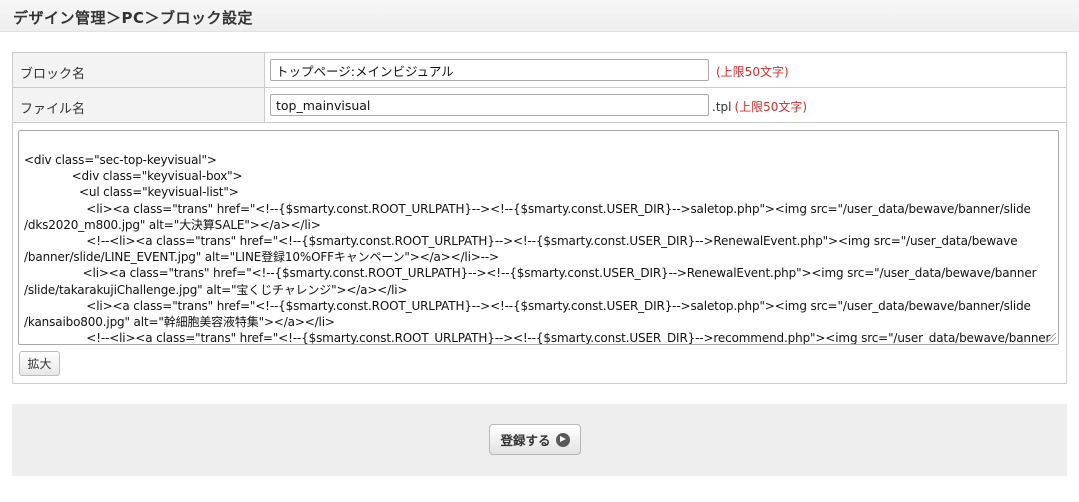 This screenshot has width=1079, height=502. Describe the element at coordinates (489, 105) in the screenshot. I see `file-name-input` at that location.